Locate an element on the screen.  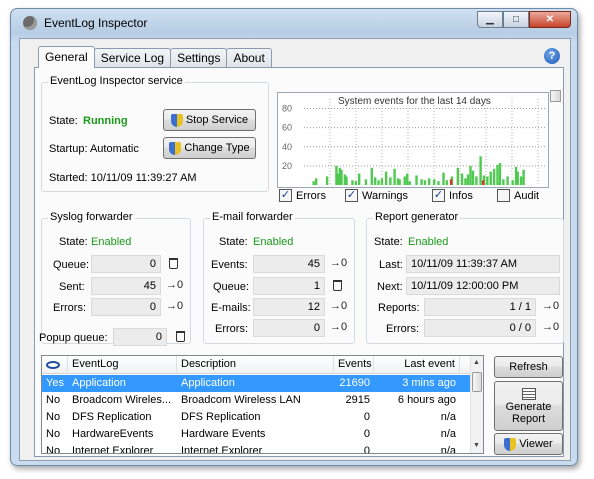
reset-email-errors-icon: →0 is located at coordinates (338, 327).